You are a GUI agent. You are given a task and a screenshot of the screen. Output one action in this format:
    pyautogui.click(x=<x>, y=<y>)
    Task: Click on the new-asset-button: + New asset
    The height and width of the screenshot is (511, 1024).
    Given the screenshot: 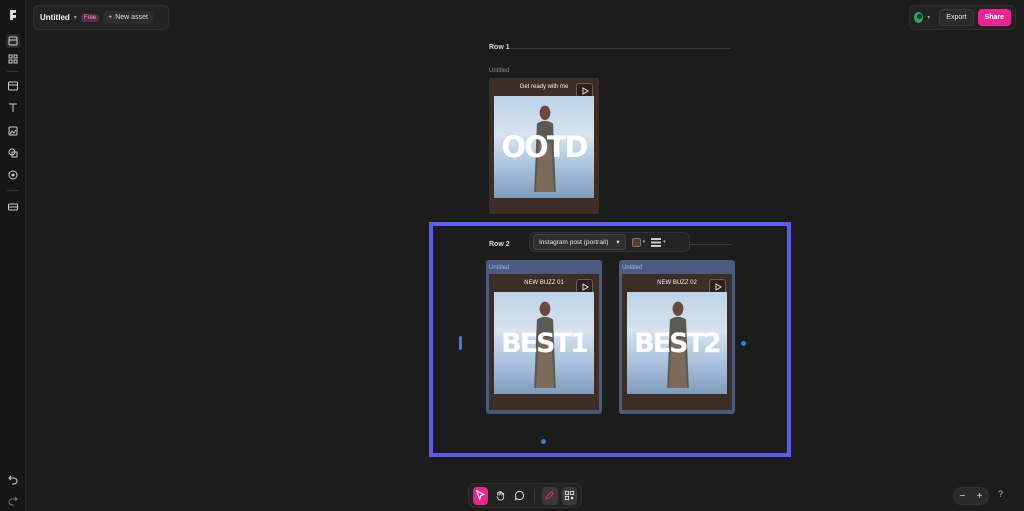 What is the action you would take?
    pyautogui.click(x=128, y=17)
    